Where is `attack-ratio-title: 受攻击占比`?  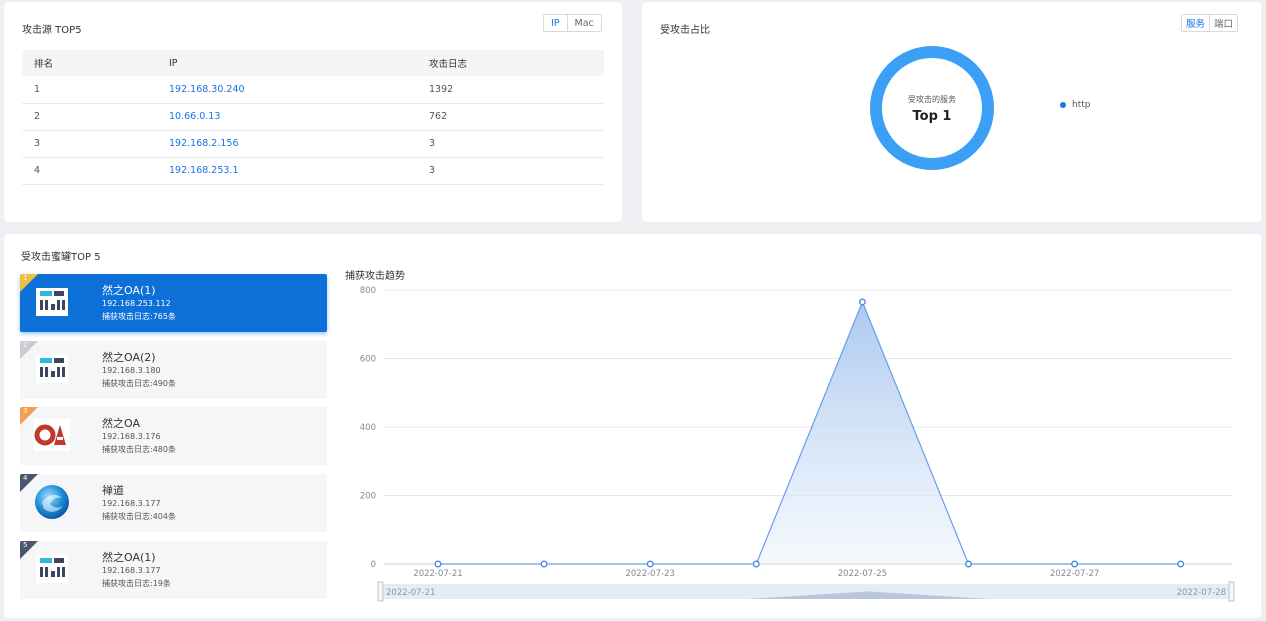
attack-ratio-title: 受攻击占比 is located at coordinates (685, 30).